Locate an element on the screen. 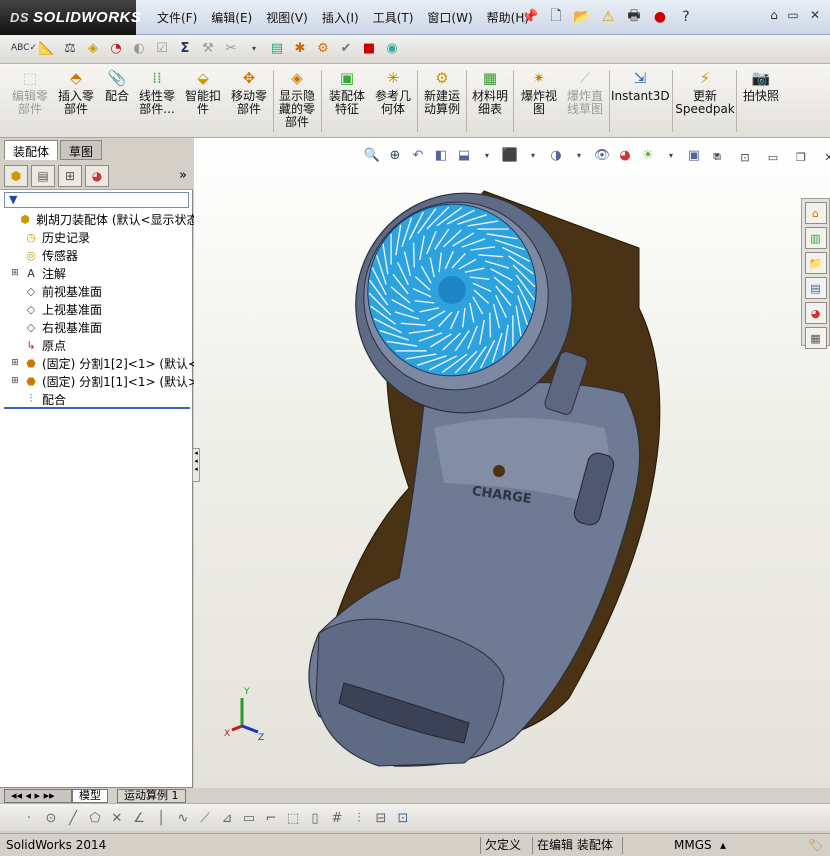 This screenshot has width=830, height=856. tree-item: ⊞ ⬣ (固定) 分割1[2]<1> (默认< is located at coordinates (104, 363).